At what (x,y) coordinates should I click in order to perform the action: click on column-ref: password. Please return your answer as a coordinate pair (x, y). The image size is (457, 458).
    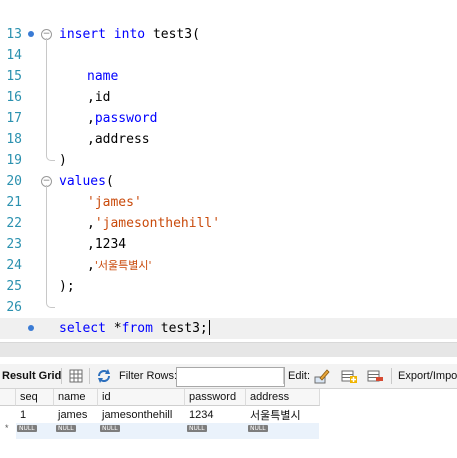
    Looking at the image, I should click on (126, 118).